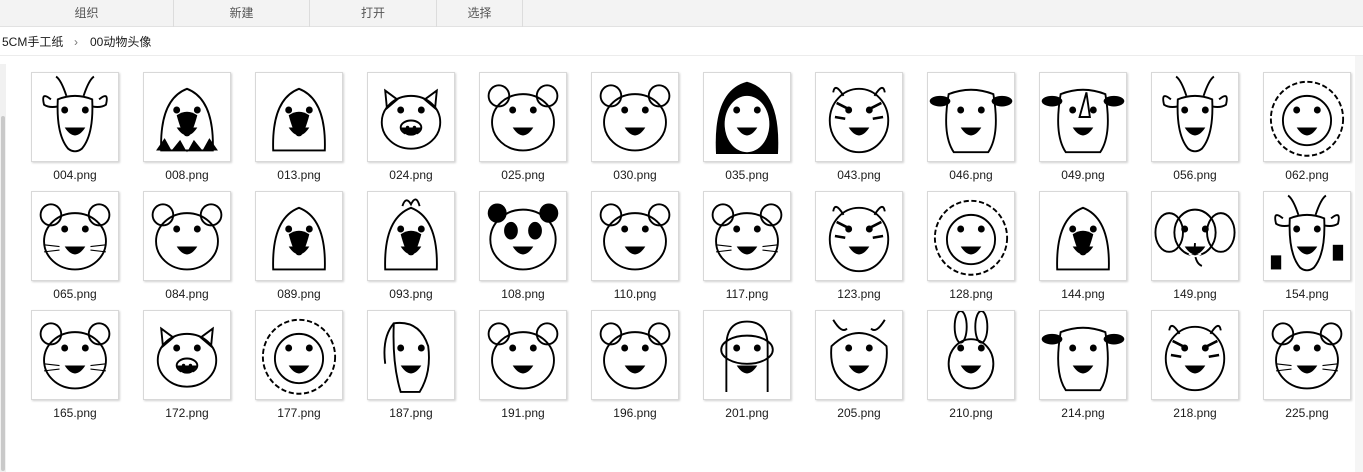 Image resolution: width=1363 pixels, height=472 pixels. Describe the element at coordinates (523, 117) in the screenshot. I see `gorilla-head-icon` at that location.